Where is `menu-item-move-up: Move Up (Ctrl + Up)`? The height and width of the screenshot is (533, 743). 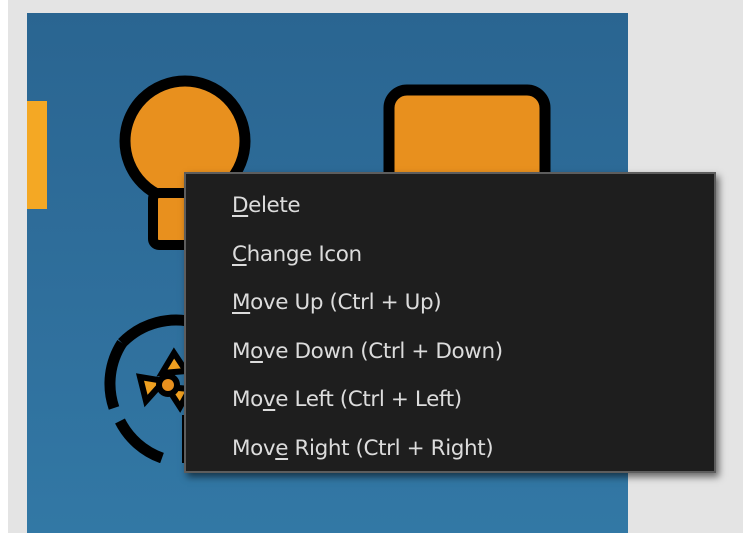
menu-item-move-up: Move Up (Ctrl + Up) is located at coordinates (450, 303).